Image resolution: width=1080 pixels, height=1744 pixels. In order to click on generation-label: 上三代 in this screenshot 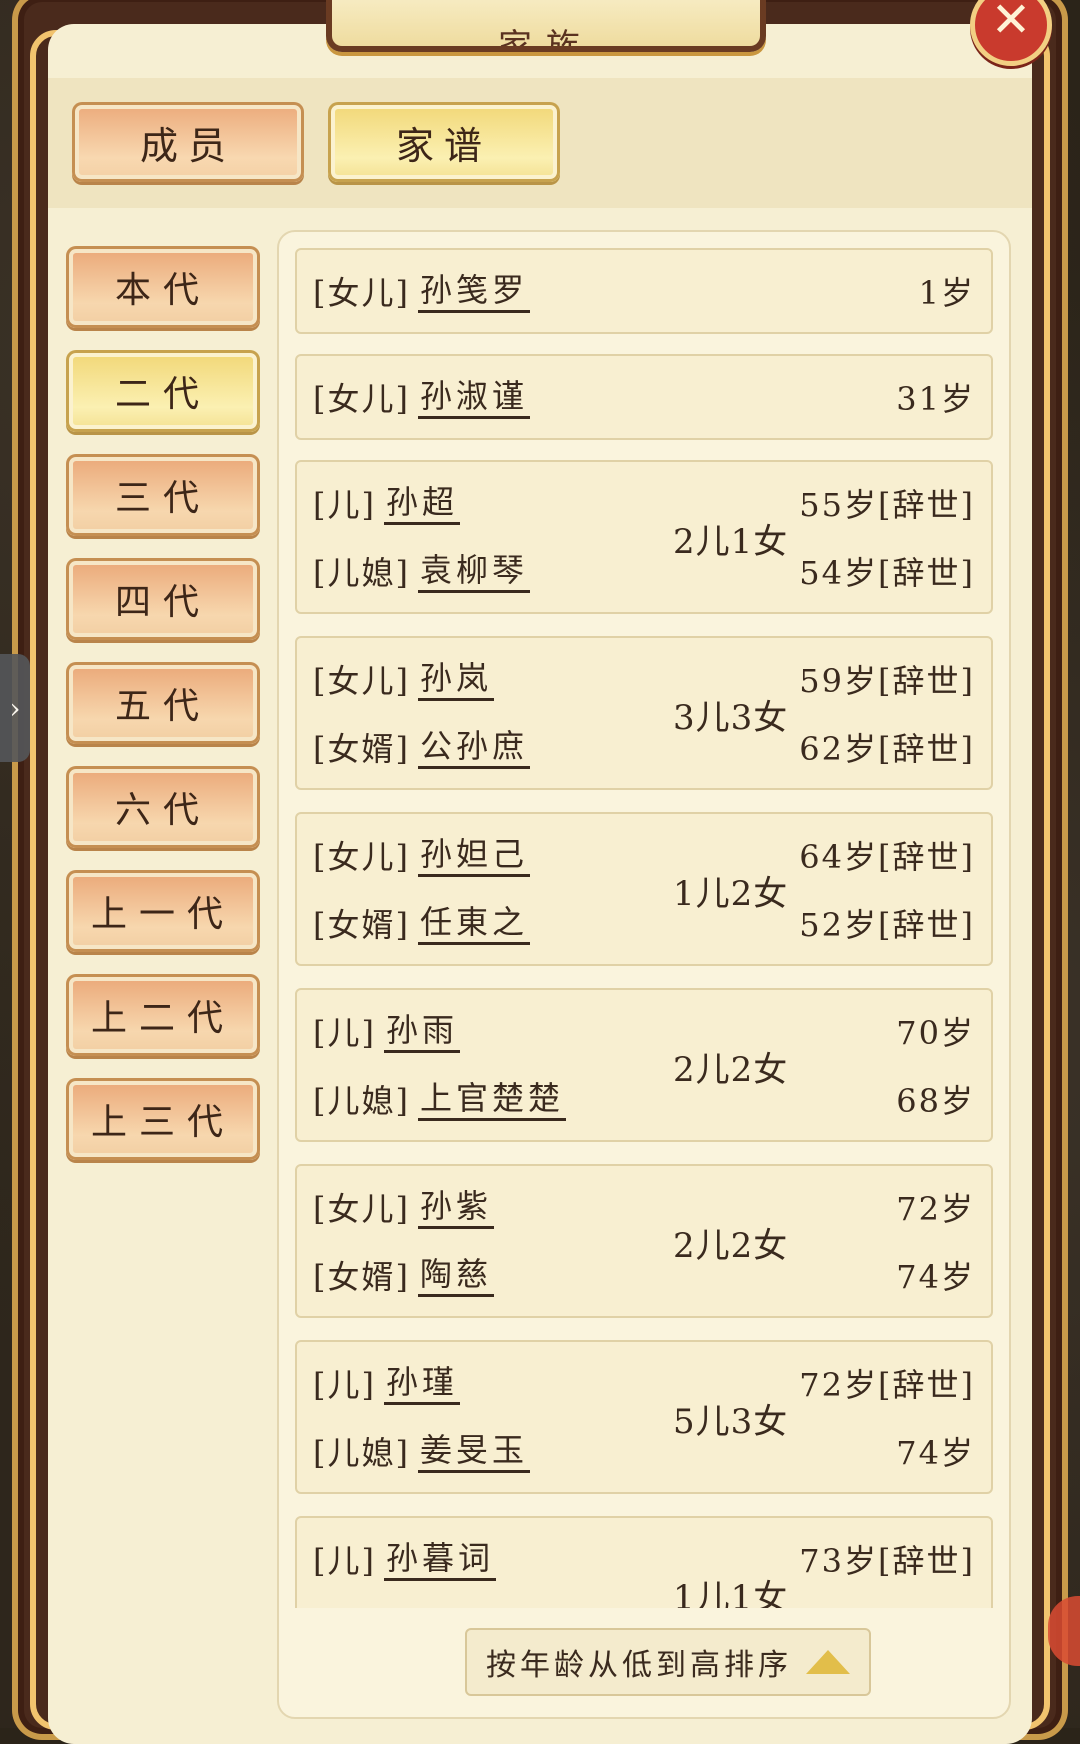, I will do `click(162, 1122)`.